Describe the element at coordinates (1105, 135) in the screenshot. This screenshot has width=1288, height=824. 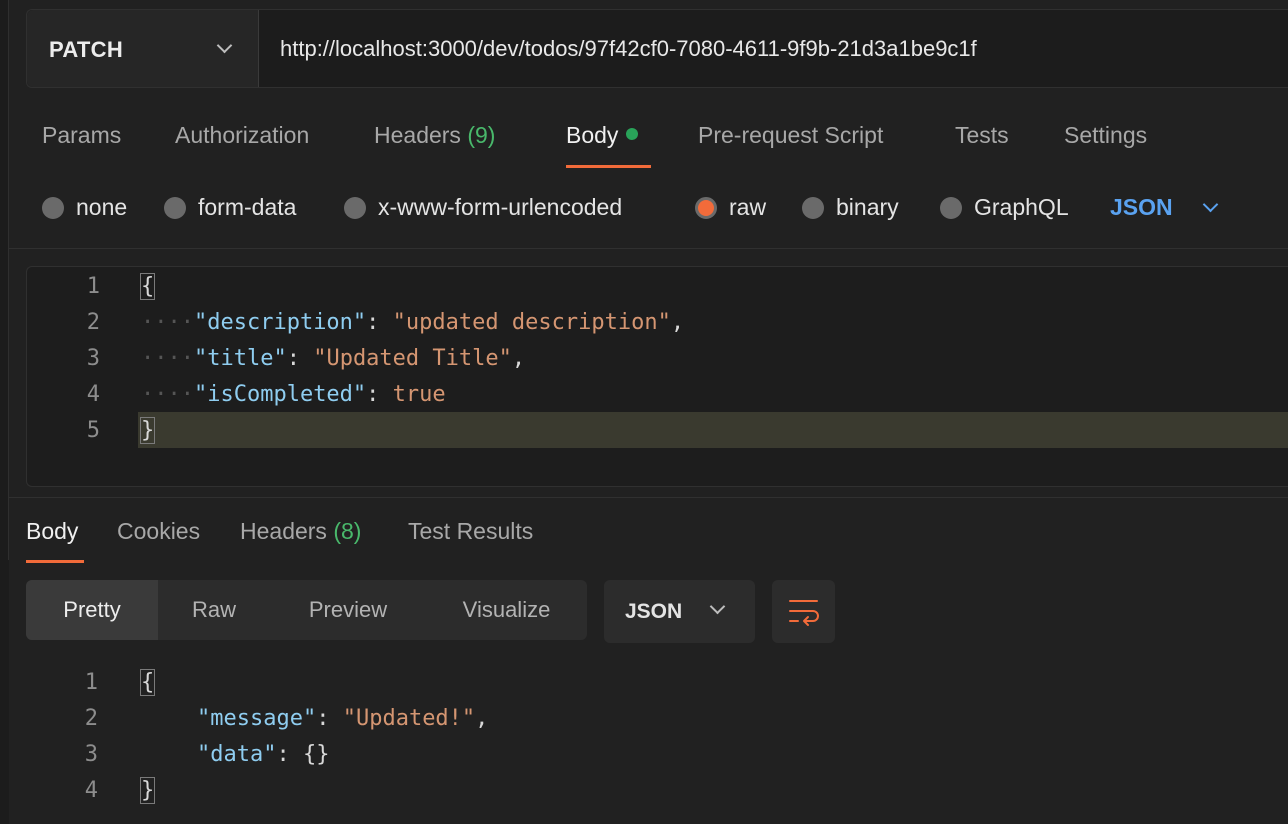
I see `tab-settings: Settings` at that location.